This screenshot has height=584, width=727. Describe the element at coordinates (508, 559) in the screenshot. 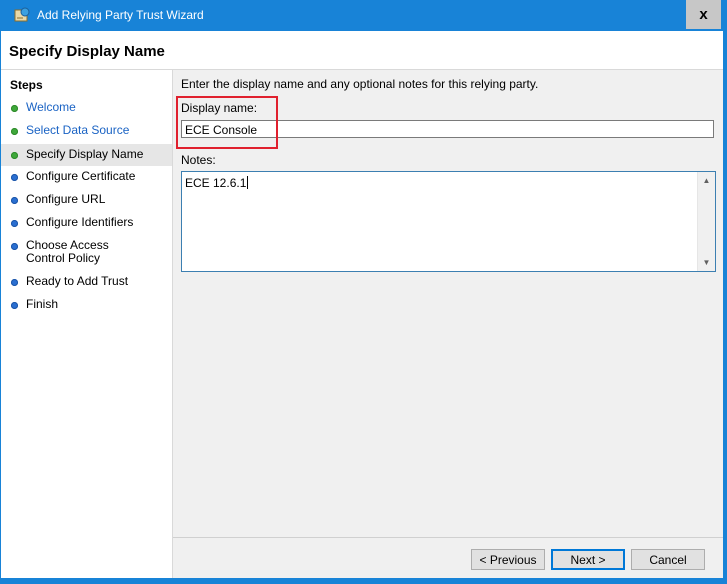

I see `previous-button: < Previous` at that location.